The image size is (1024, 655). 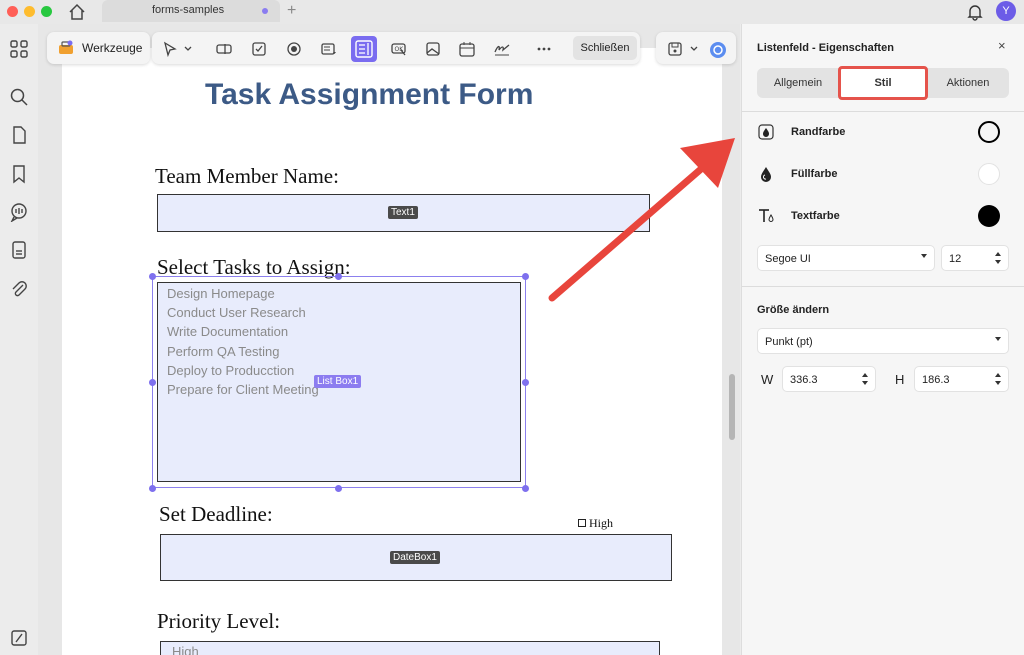 I want to click on unit-select: Punkt (pt), so click(x=883, y=341).